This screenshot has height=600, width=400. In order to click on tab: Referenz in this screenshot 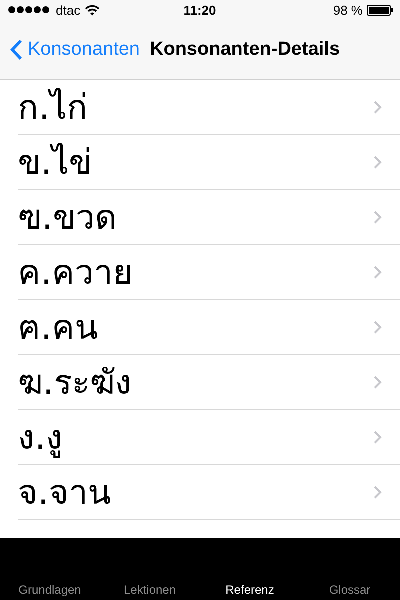, I will do `click(250, 590)`.